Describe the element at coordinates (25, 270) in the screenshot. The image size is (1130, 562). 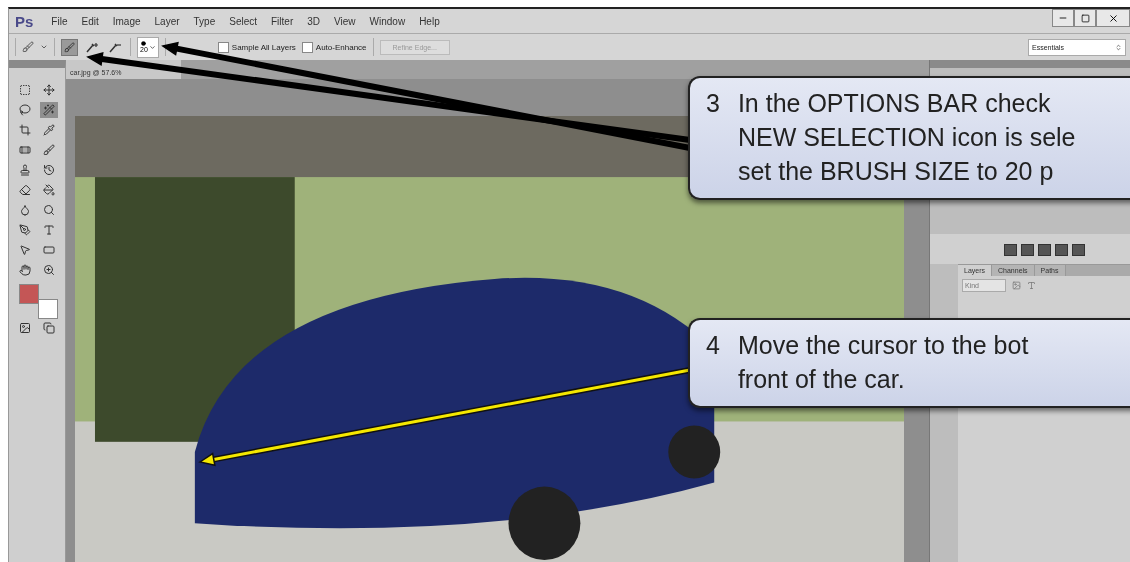
I see `hand-icon` at that location.